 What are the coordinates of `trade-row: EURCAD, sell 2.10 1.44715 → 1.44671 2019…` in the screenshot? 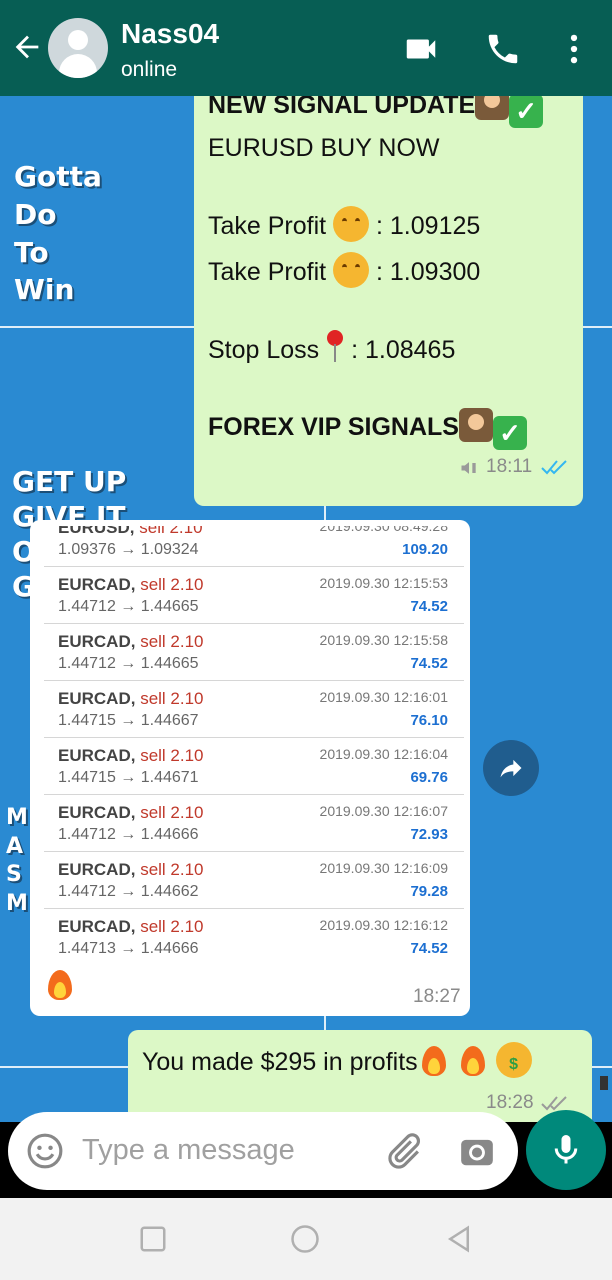 It's located at (254, 766).